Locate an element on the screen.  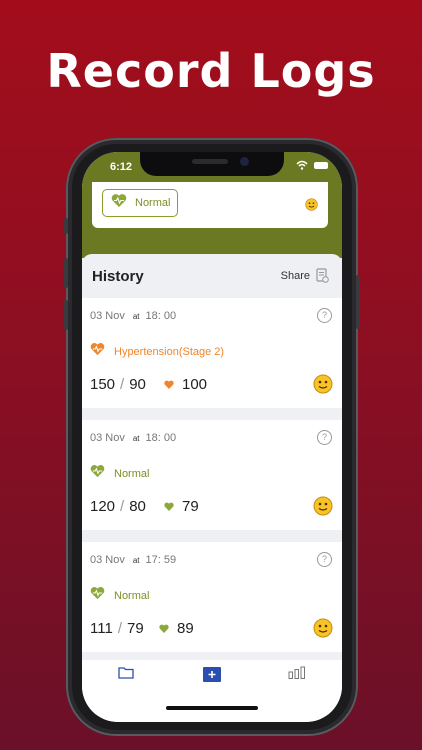
share-document-icon is located at coordinates (322, 278).